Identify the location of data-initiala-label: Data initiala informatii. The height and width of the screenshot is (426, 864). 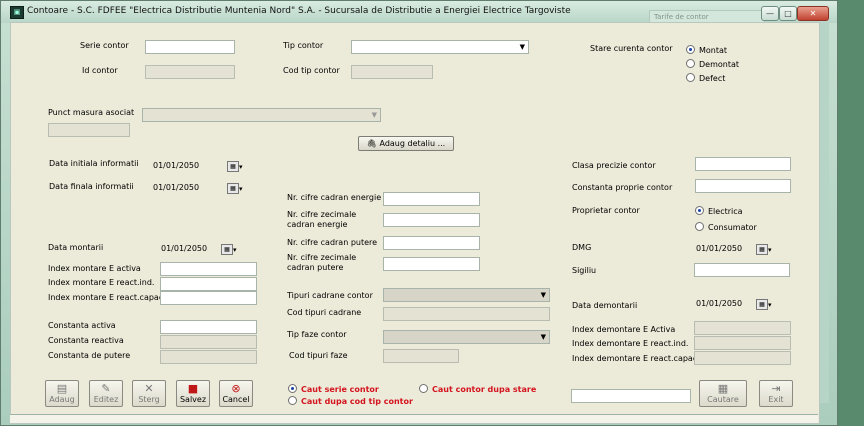
(94, 163).